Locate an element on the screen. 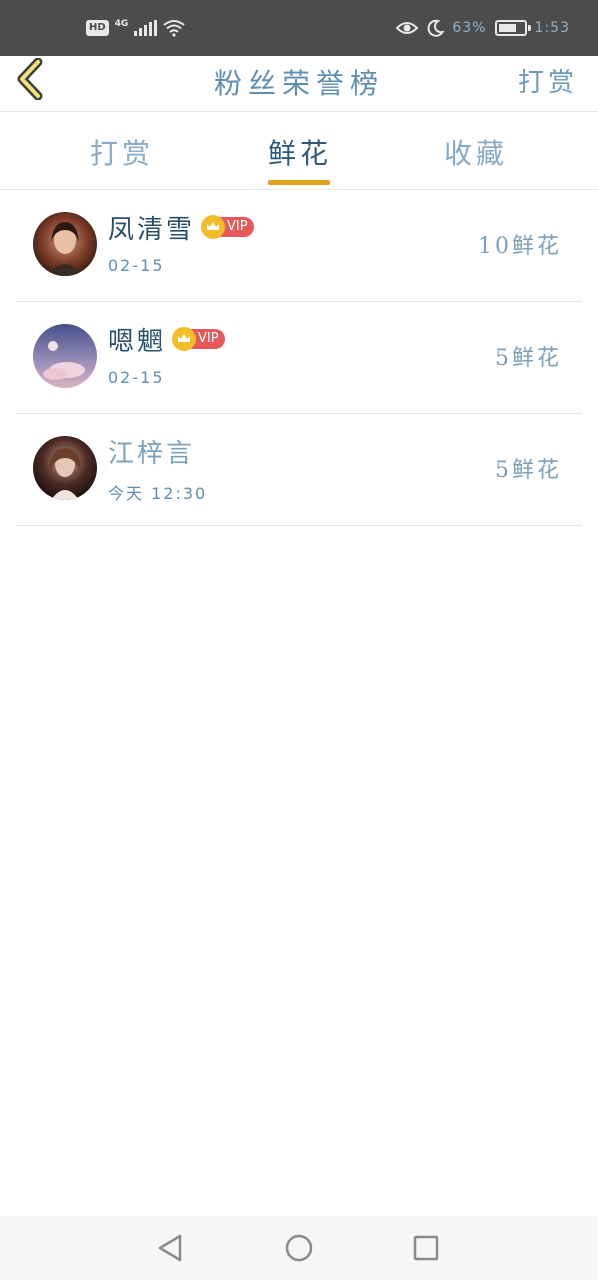 Image resolution: width=598 pixels, height=1280 pixels. recent-square-icon is located at coordinates (426, 1248).